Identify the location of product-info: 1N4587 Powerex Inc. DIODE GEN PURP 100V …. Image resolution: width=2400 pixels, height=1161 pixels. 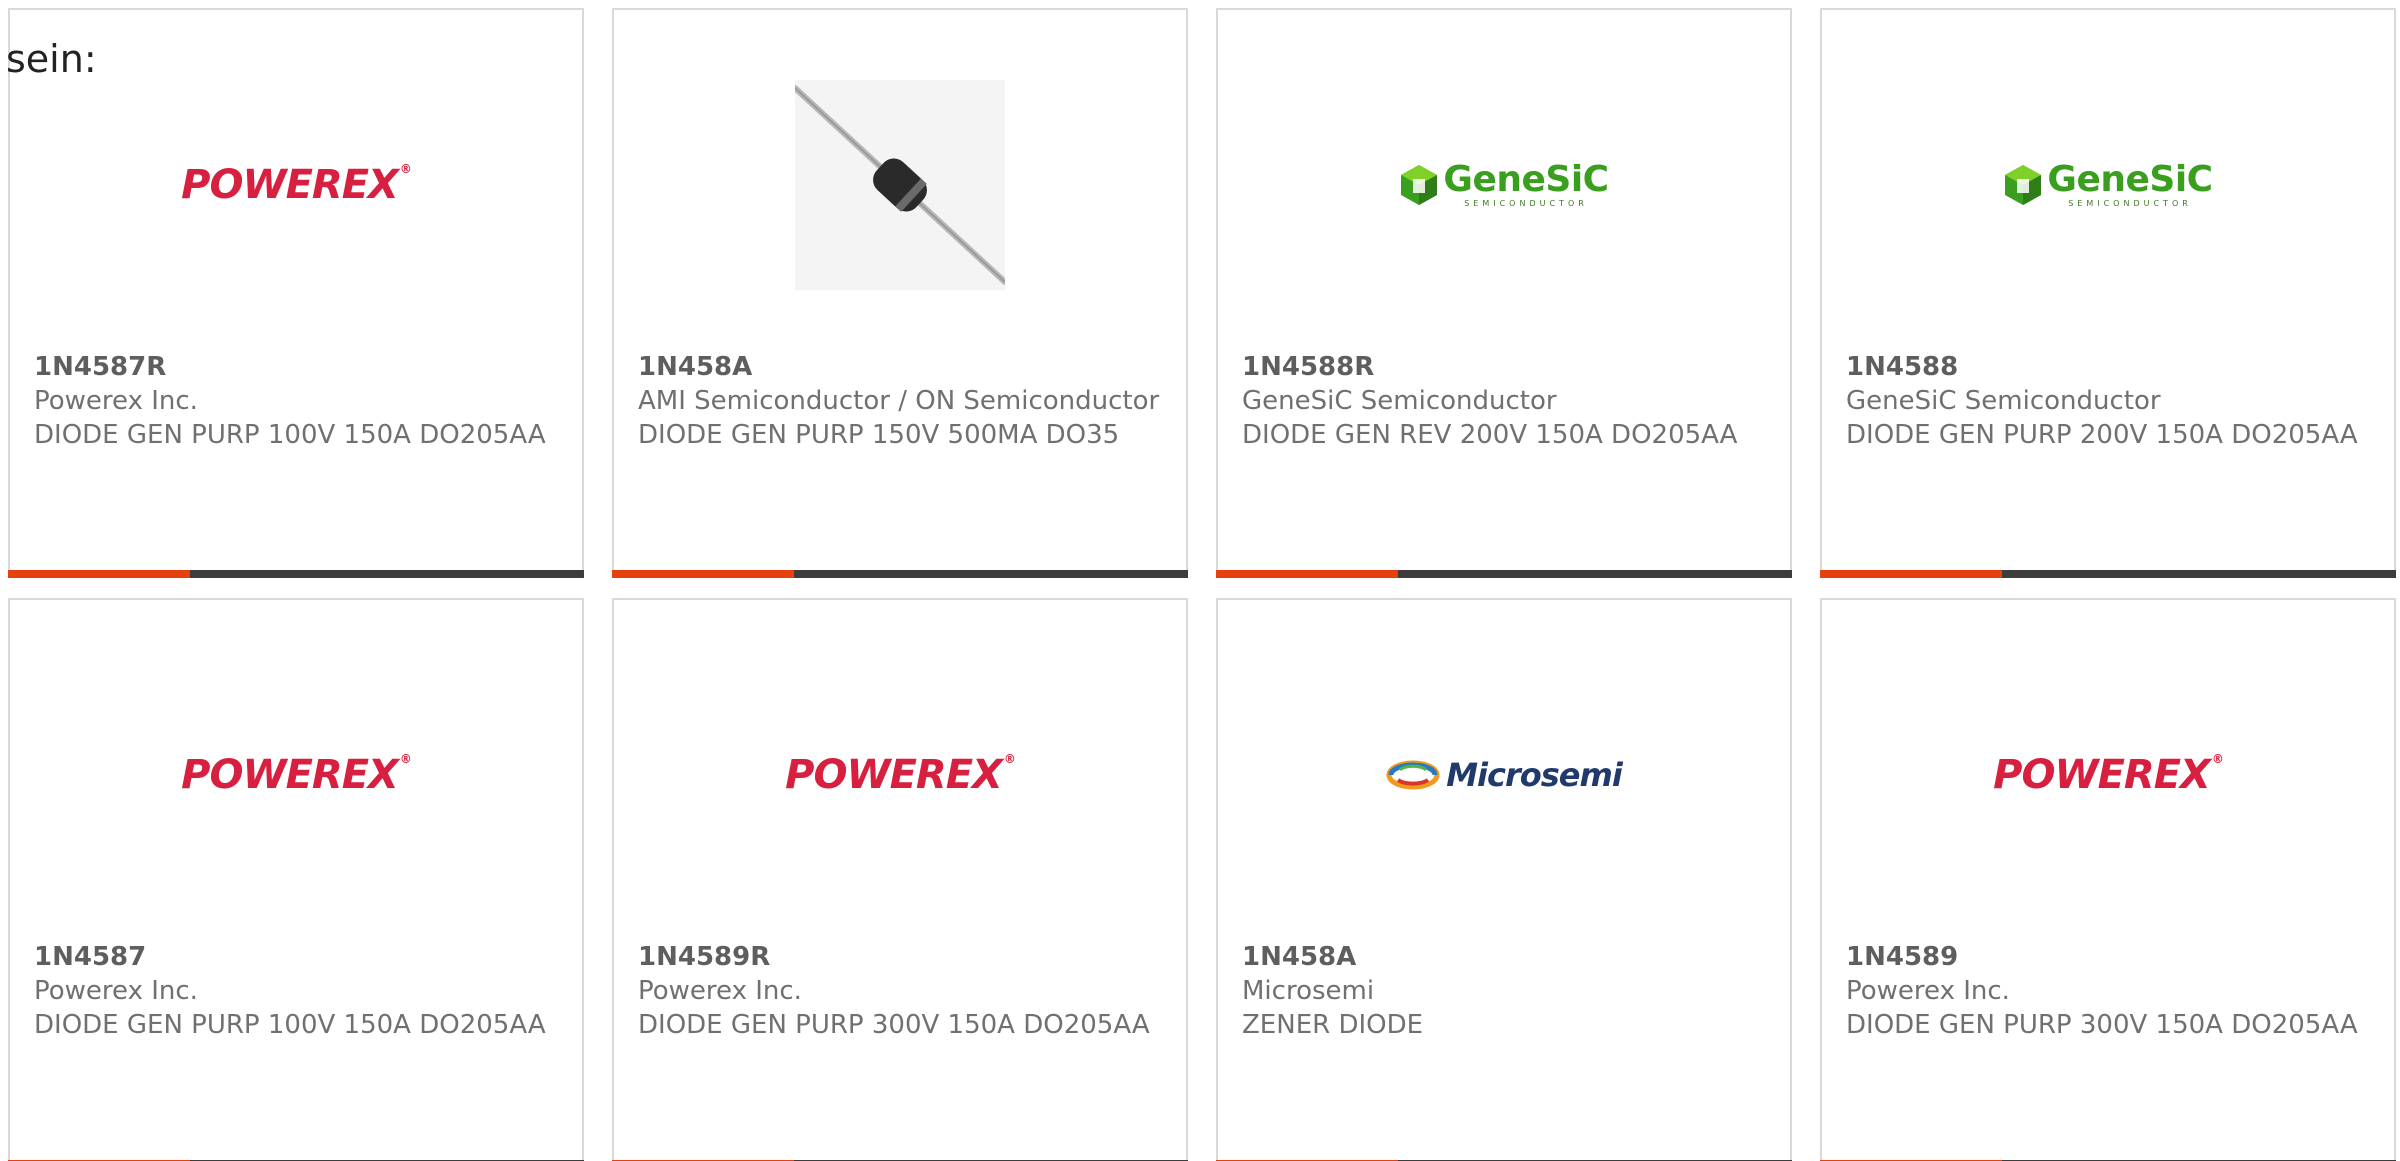
(296, 991).